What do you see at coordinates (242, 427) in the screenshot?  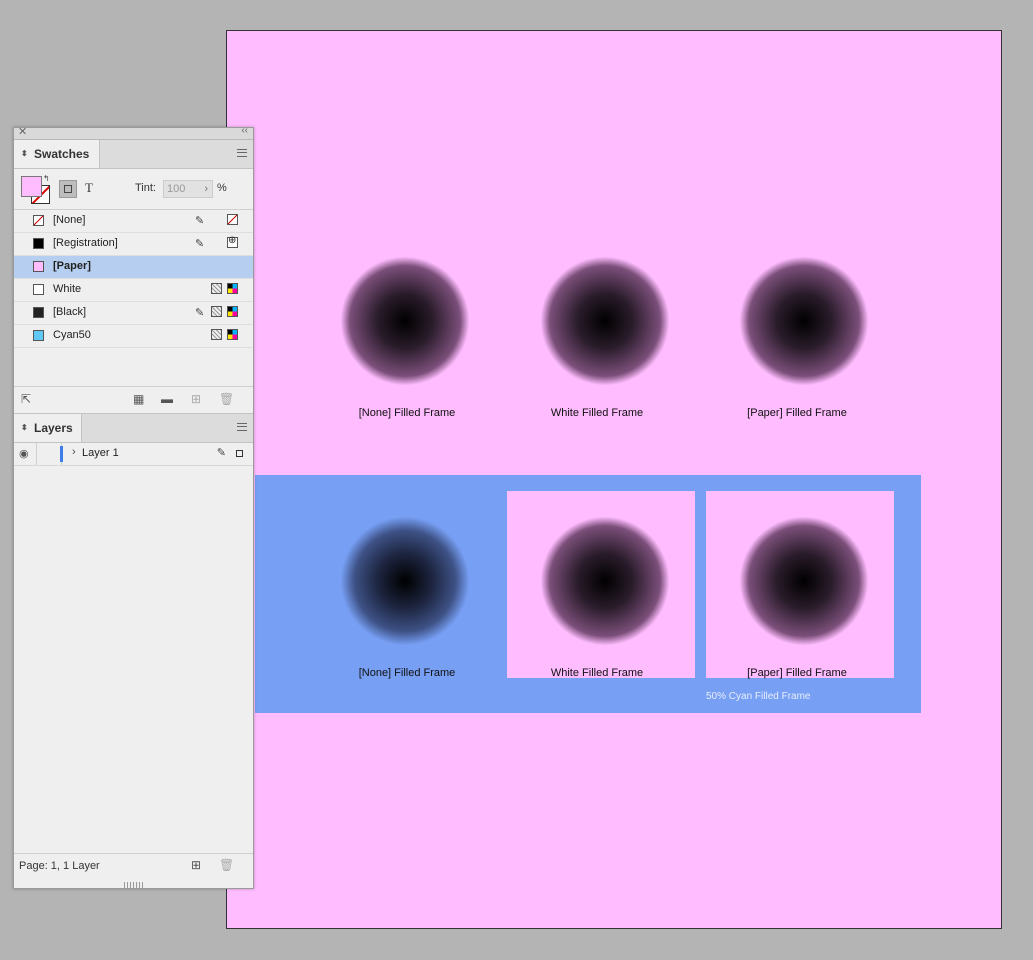 I see `layers-menu-icon` at bounding box center [242, 427].